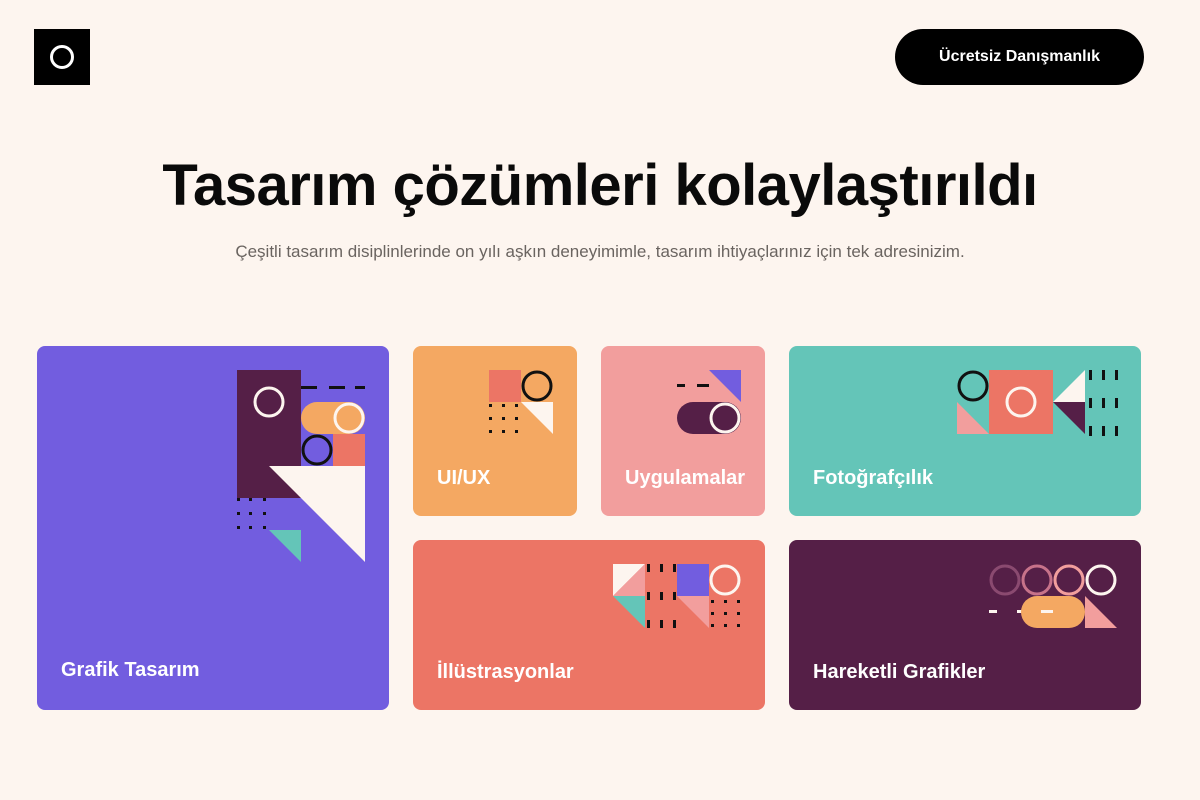 The height and width of the screenshot is (800, 1200). What do you see at coordinates (600, 185) in the screenshot?
I see `page-title: Tasarım çözümleri kolaylaştırıldı` at bounding box center [600, 185].